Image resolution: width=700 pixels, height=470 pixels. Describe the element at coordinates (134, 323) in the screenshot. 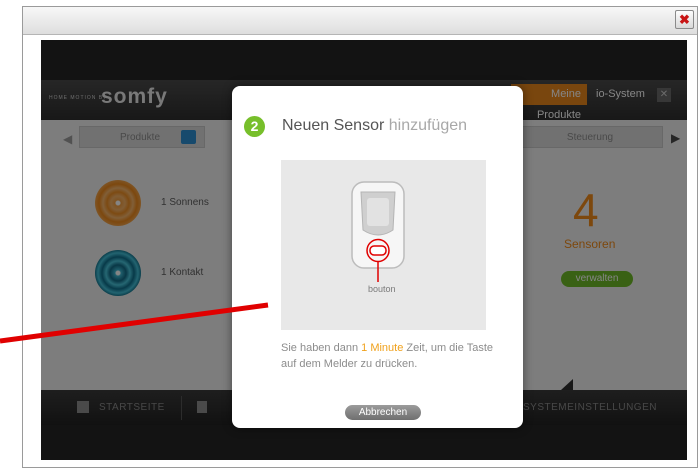

I see `arrow-annotation` at that location.